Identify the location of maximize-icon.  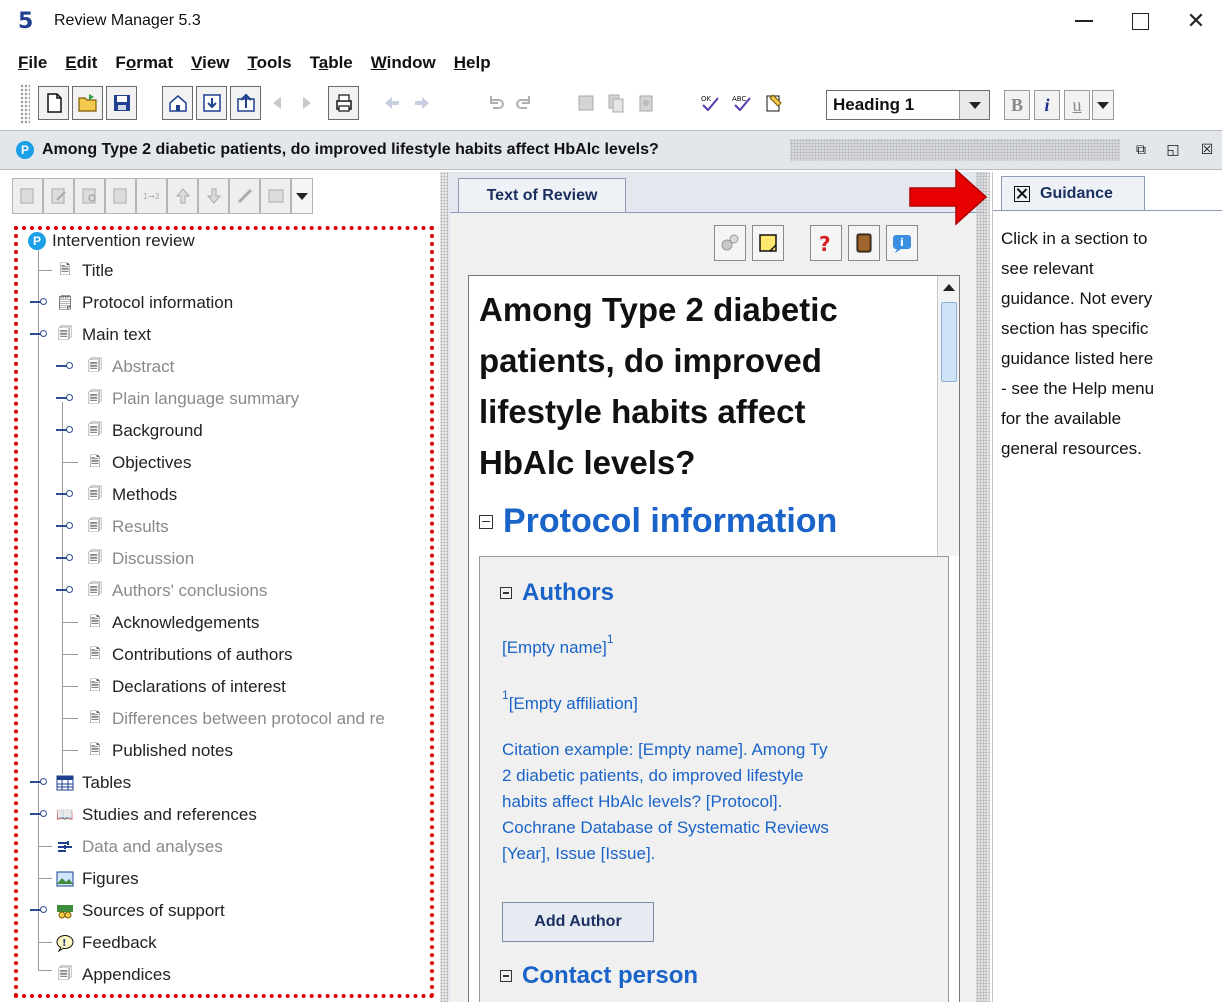
(1140, 21).